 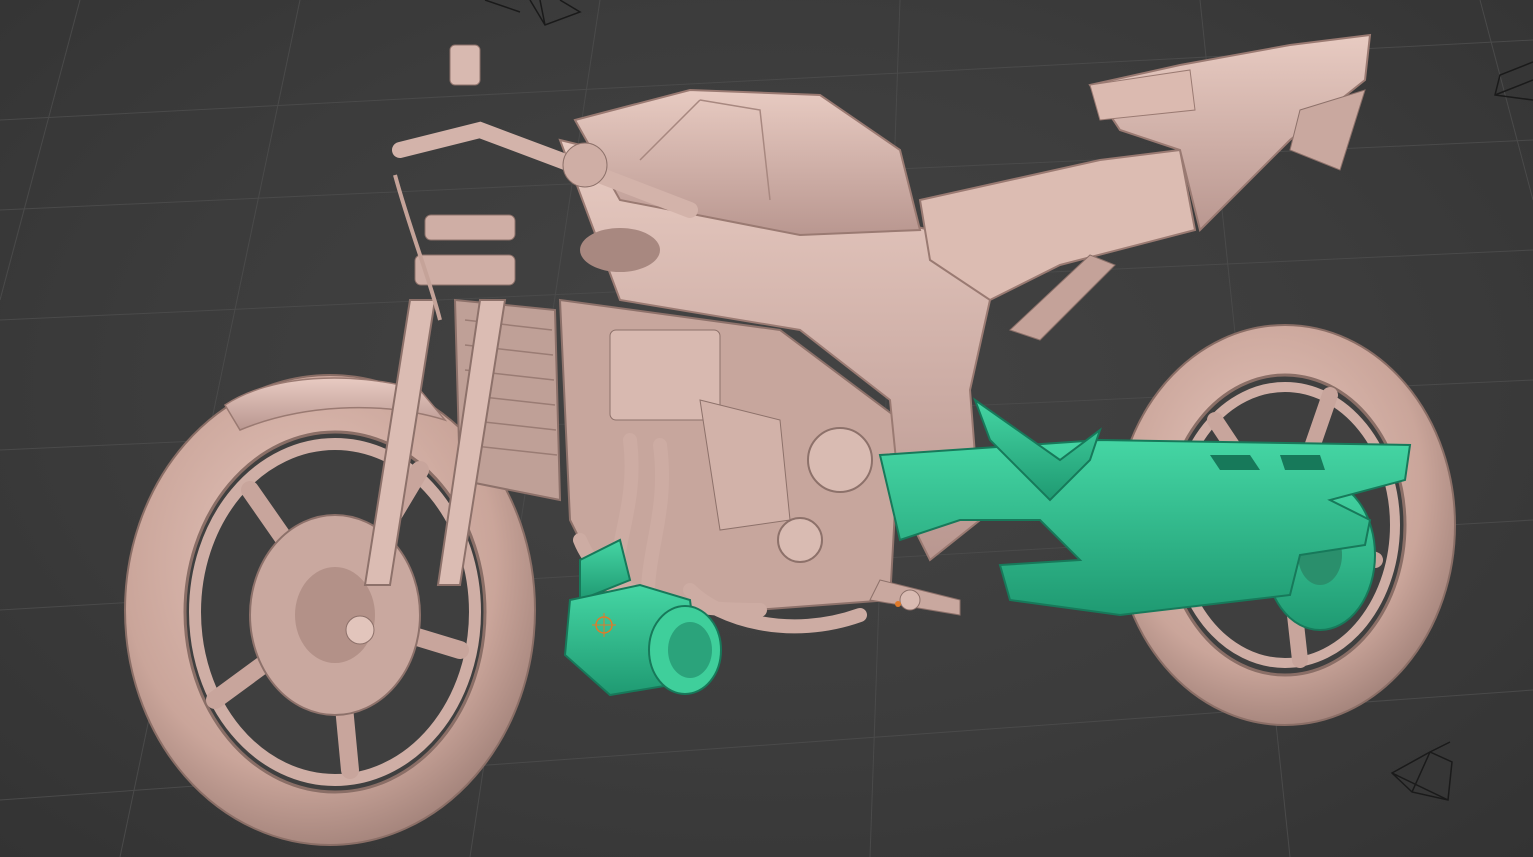 What do you see at coordinates (898, 604) in the screenshot?
I see `pivot-marker` at bounding box center [898, 604].